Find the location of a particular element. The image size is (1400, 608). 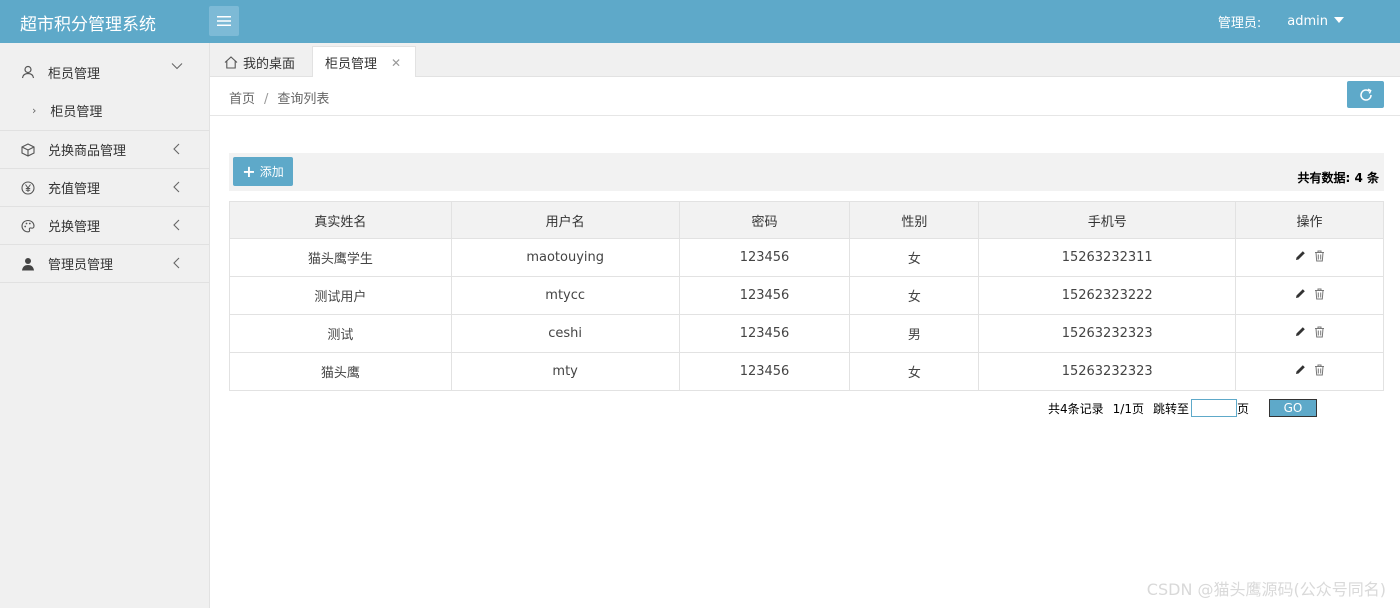

cell-phone: 15262323222 is located at coordinates (1107, 295).